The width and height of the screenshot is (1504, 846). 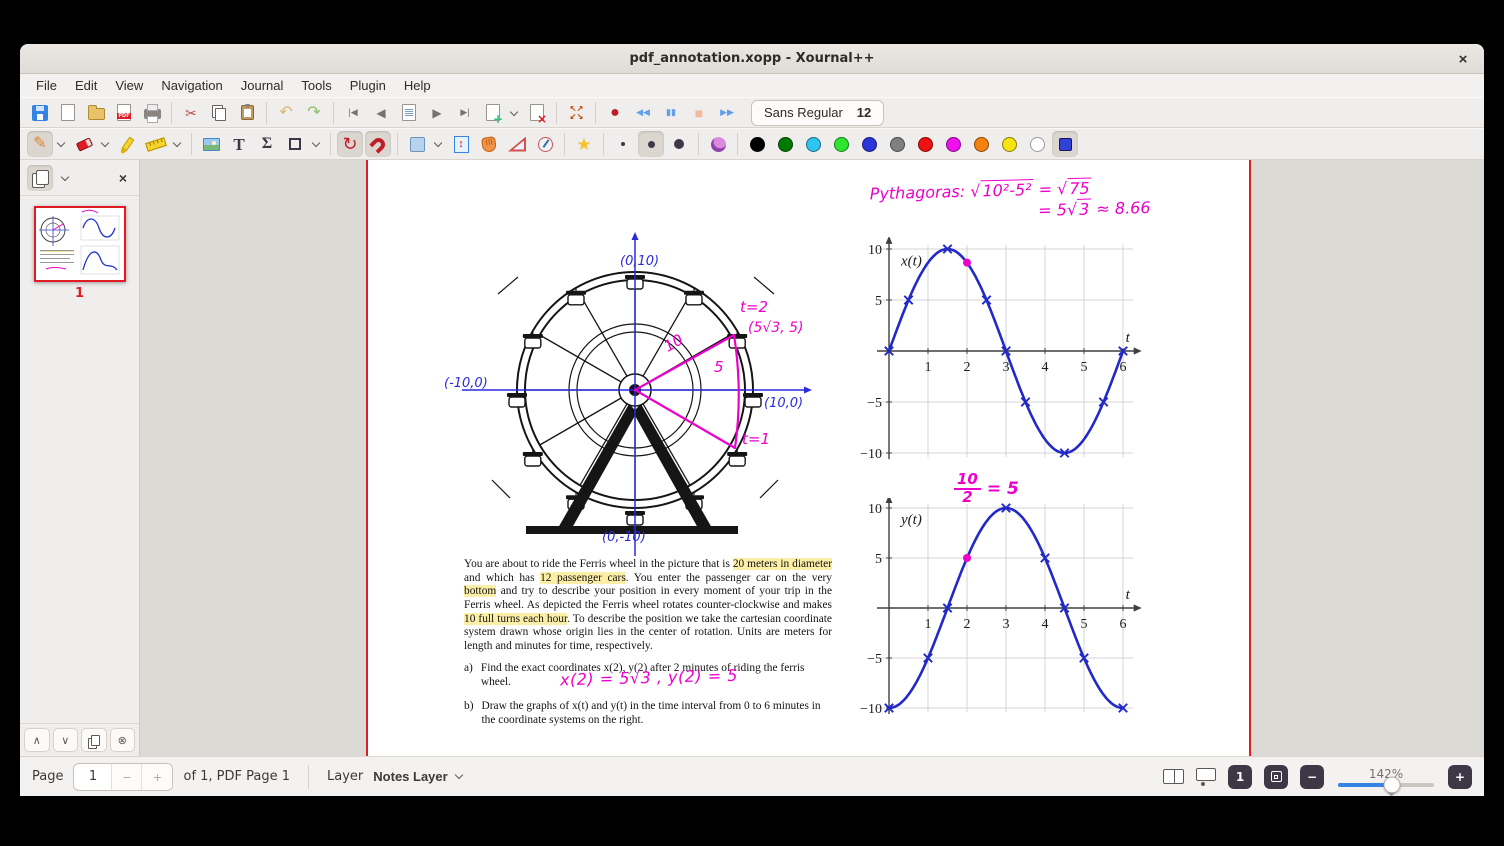 I want to click on next-annotated-page-button: ∨, so click(x=65, y=740).